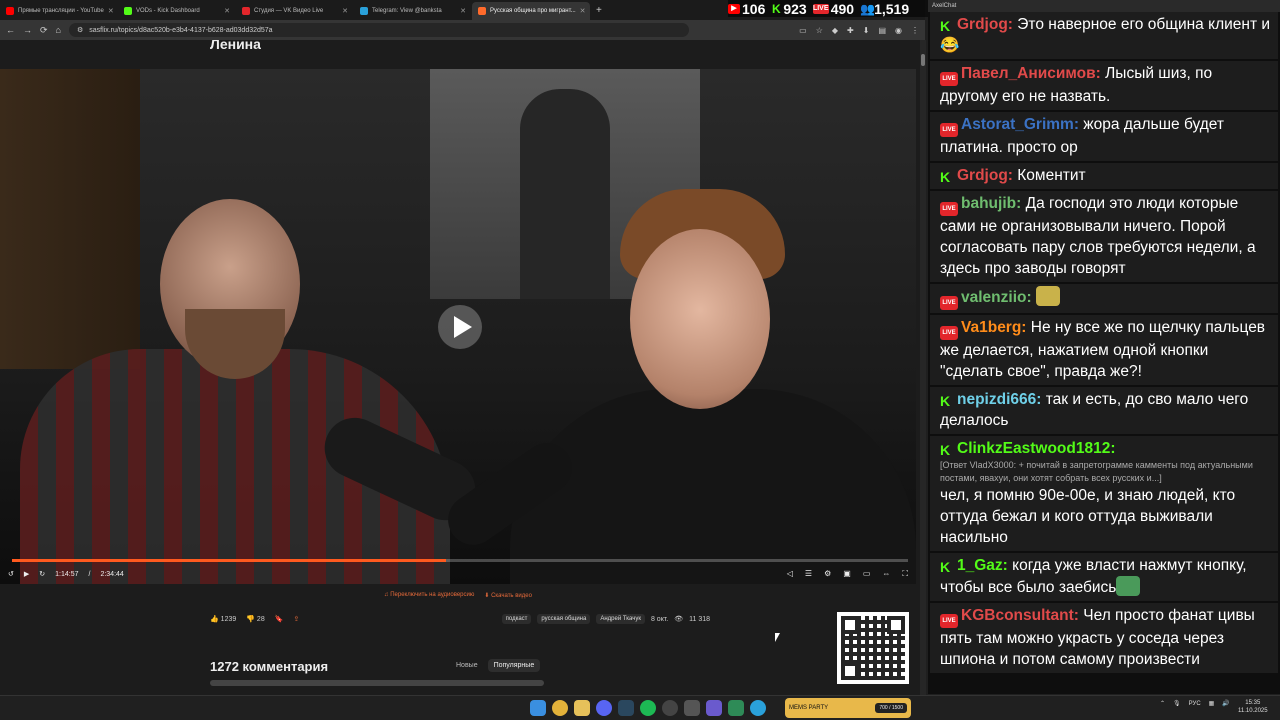 The height and width of the screenshot is (720, 1280). I want to click on chevron-up-icon: ⌃, so click(1162, 703).